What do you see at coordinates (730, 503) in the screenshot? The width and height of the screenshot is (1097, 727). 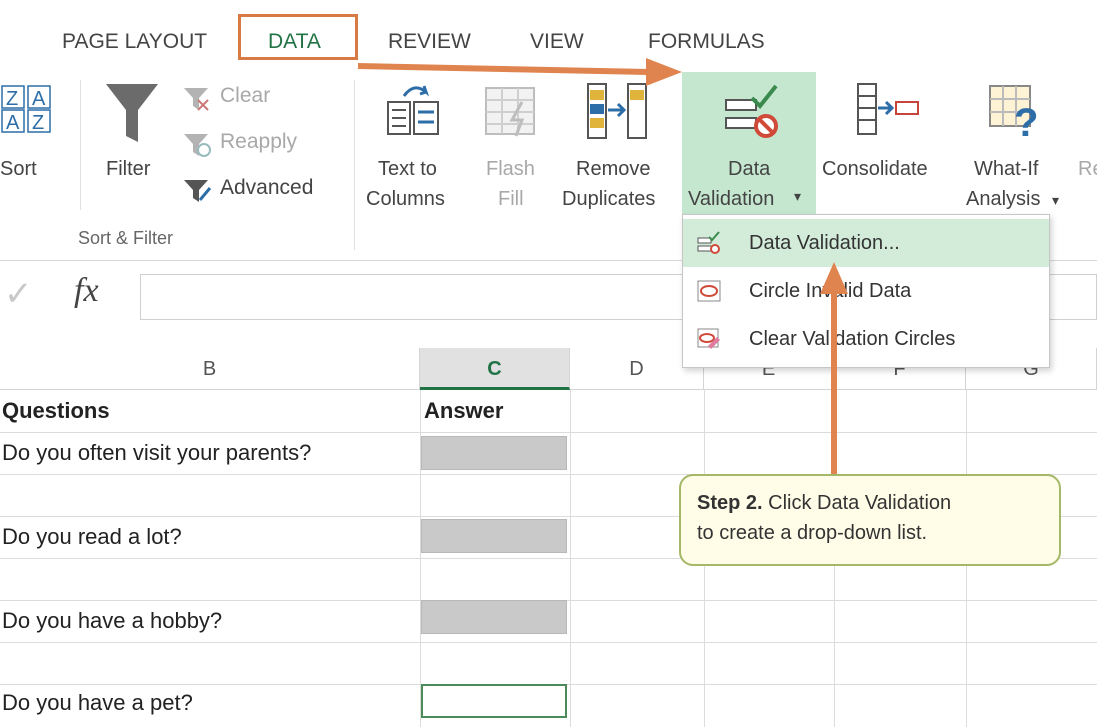 I see `callout-step: Step 2.` at bounding box center [730, 503].